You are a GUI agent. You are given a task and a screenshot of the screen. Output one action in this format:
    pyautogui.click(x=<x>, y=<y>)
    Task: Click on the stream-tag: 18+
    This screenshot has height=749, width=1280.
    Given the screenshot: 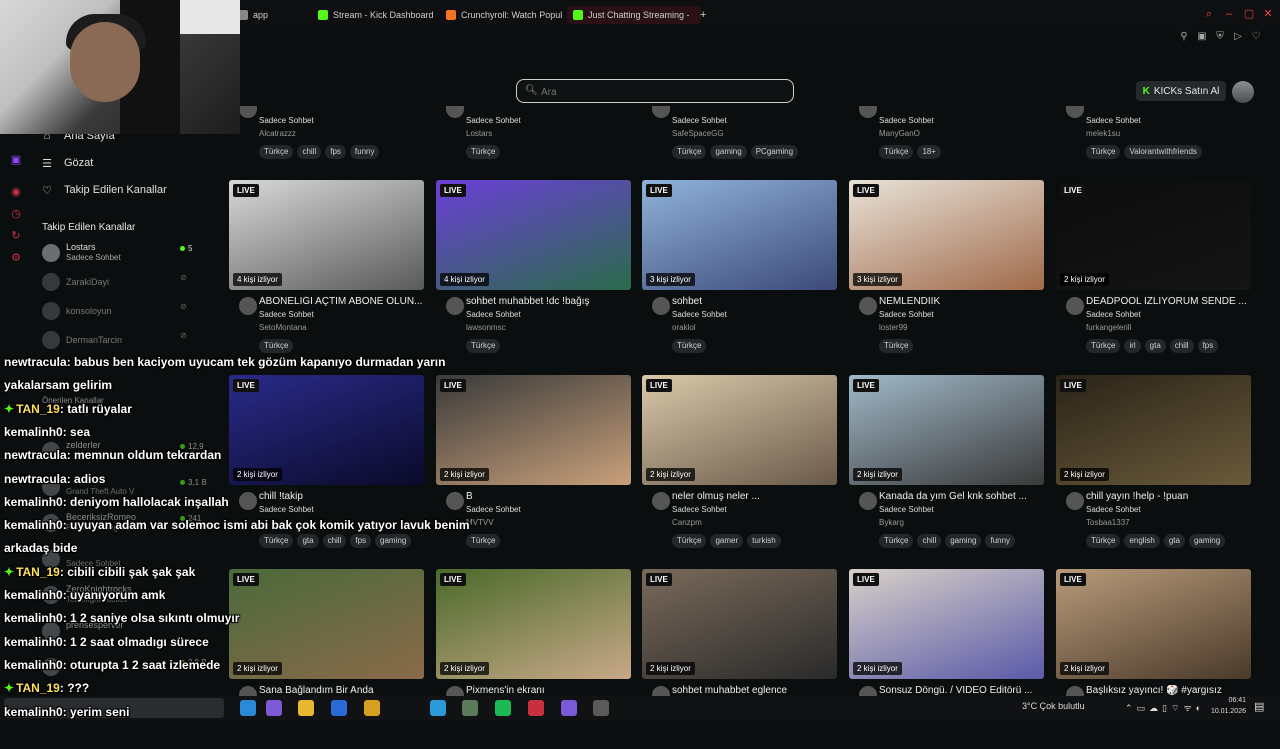 What is the action you would take?
    pyautogui.click(x=929, y=152)
    